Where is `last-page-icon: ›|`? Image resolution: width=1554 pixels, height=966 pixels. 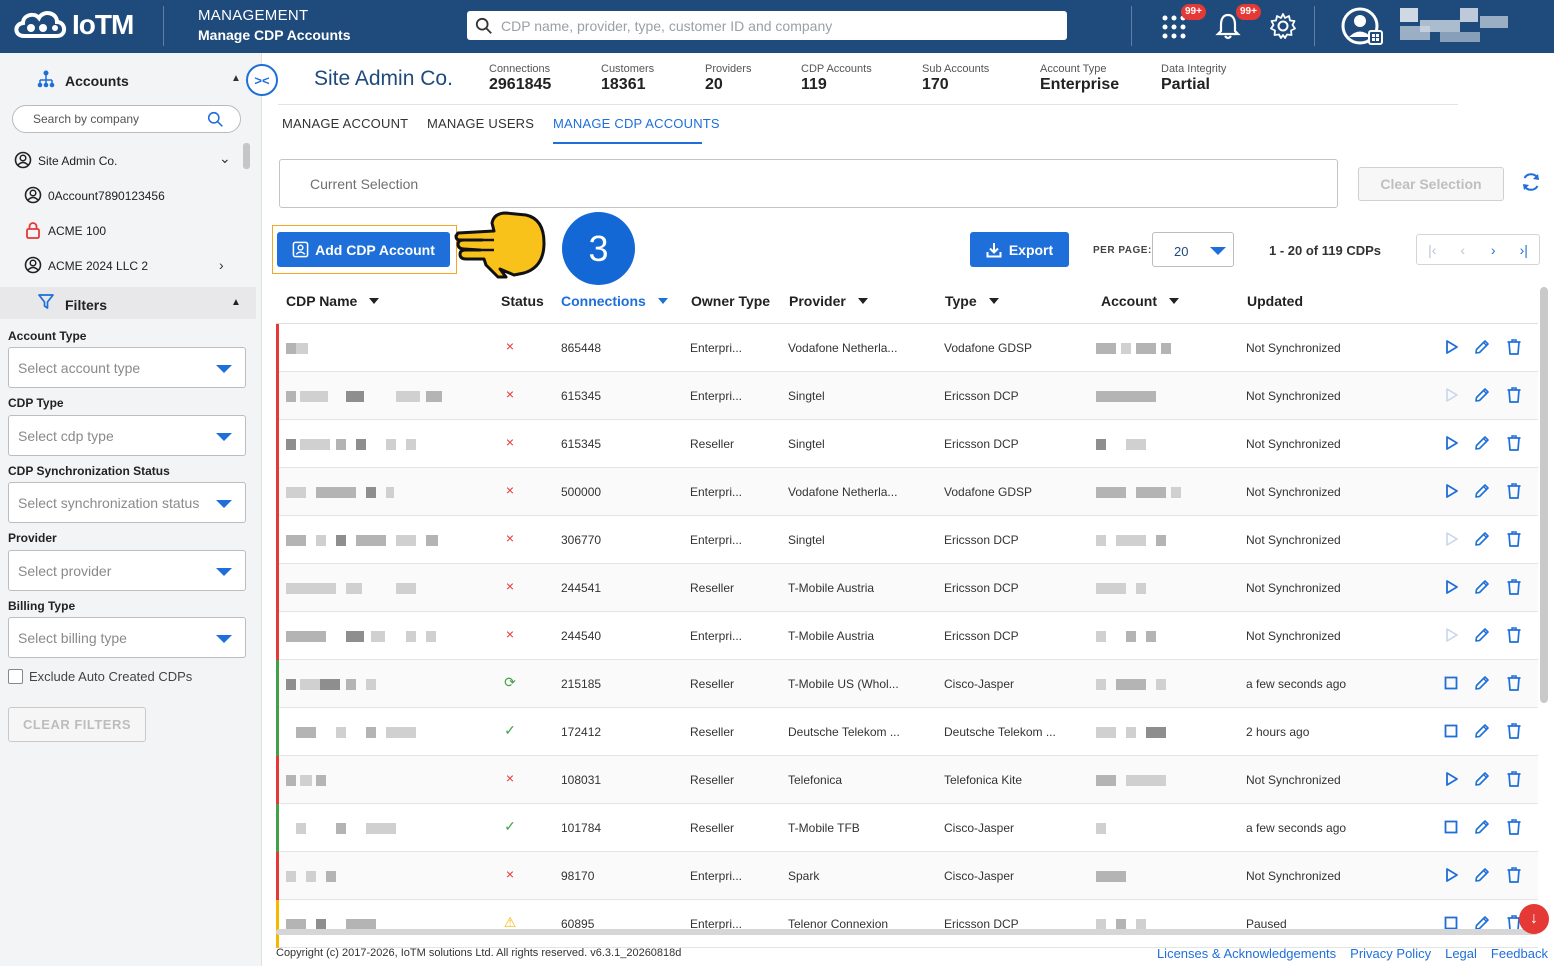
last-page-icon: ›| is located at coordinates (1524, 249).